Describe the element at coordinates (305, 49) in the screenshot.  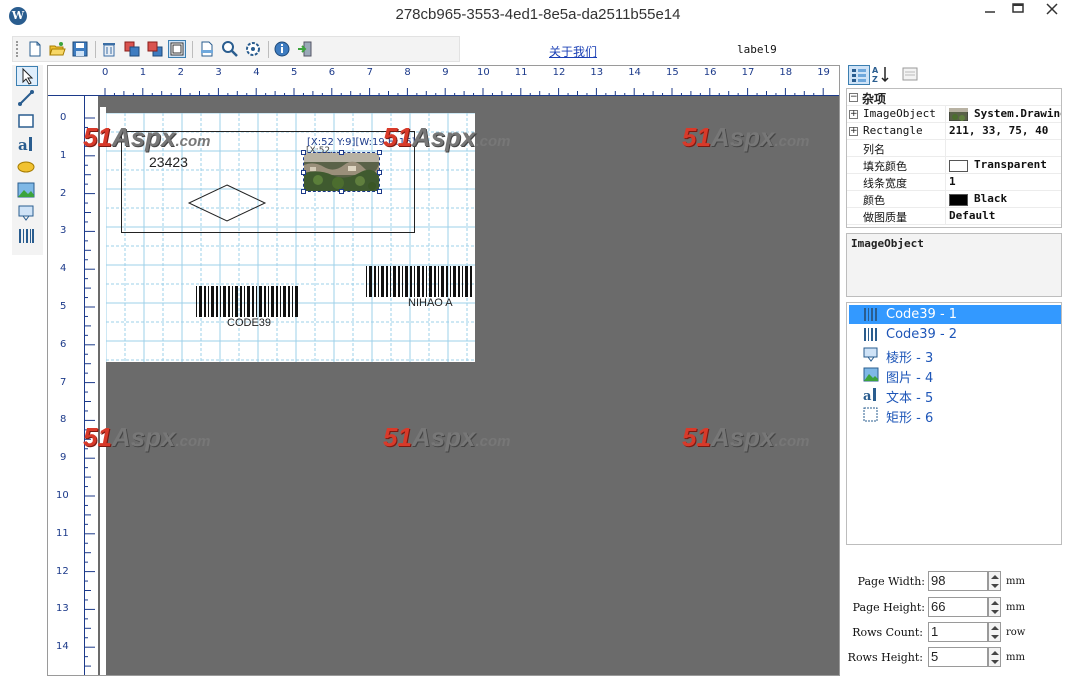
I see `exit-button` at that location.